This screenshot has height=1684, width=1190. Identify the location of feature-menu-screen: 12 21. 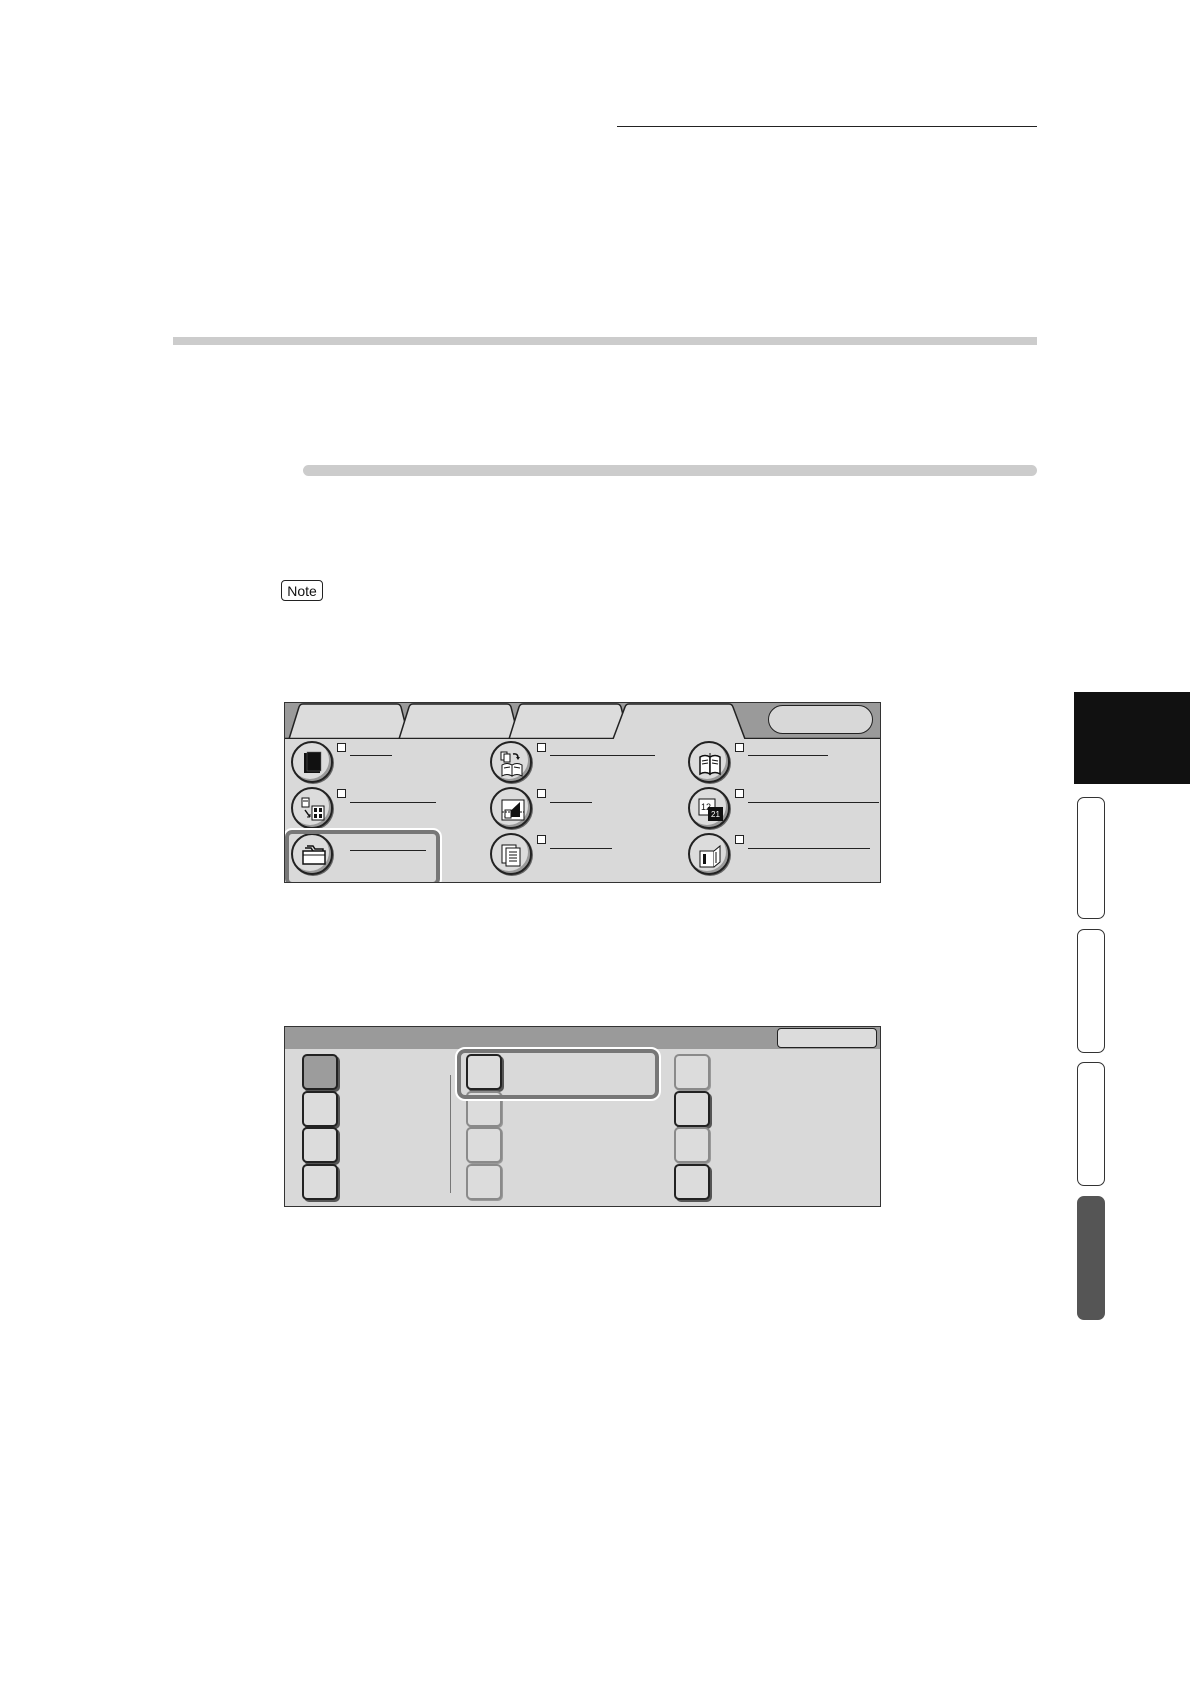
(582, 792).